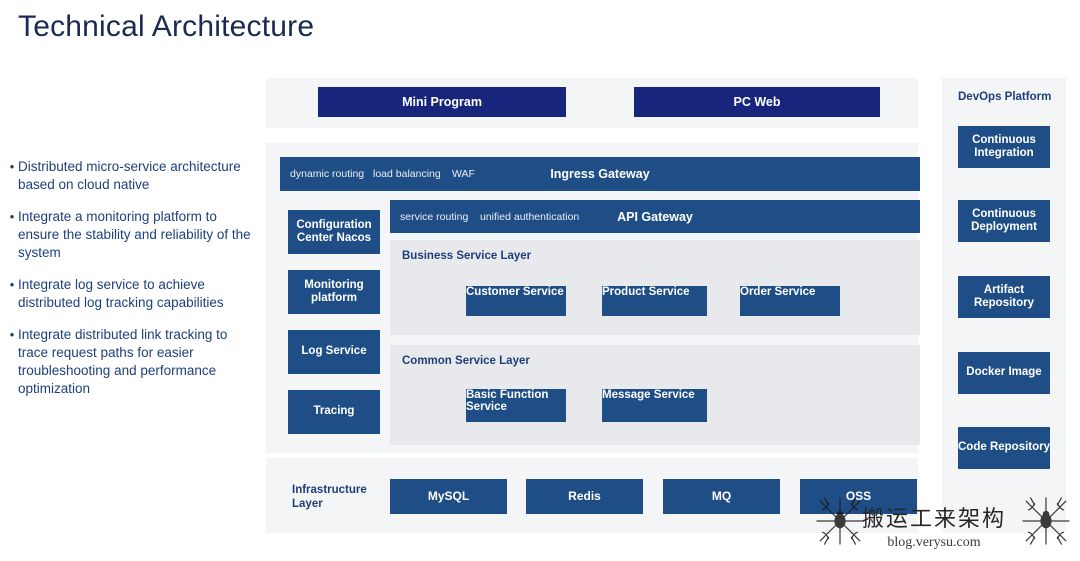 The width and height of the screenshot is (1080, 561). Describe the element at coordinates (334, 352) in the screenshot. I see `support-log-service: Log Service` at that location.